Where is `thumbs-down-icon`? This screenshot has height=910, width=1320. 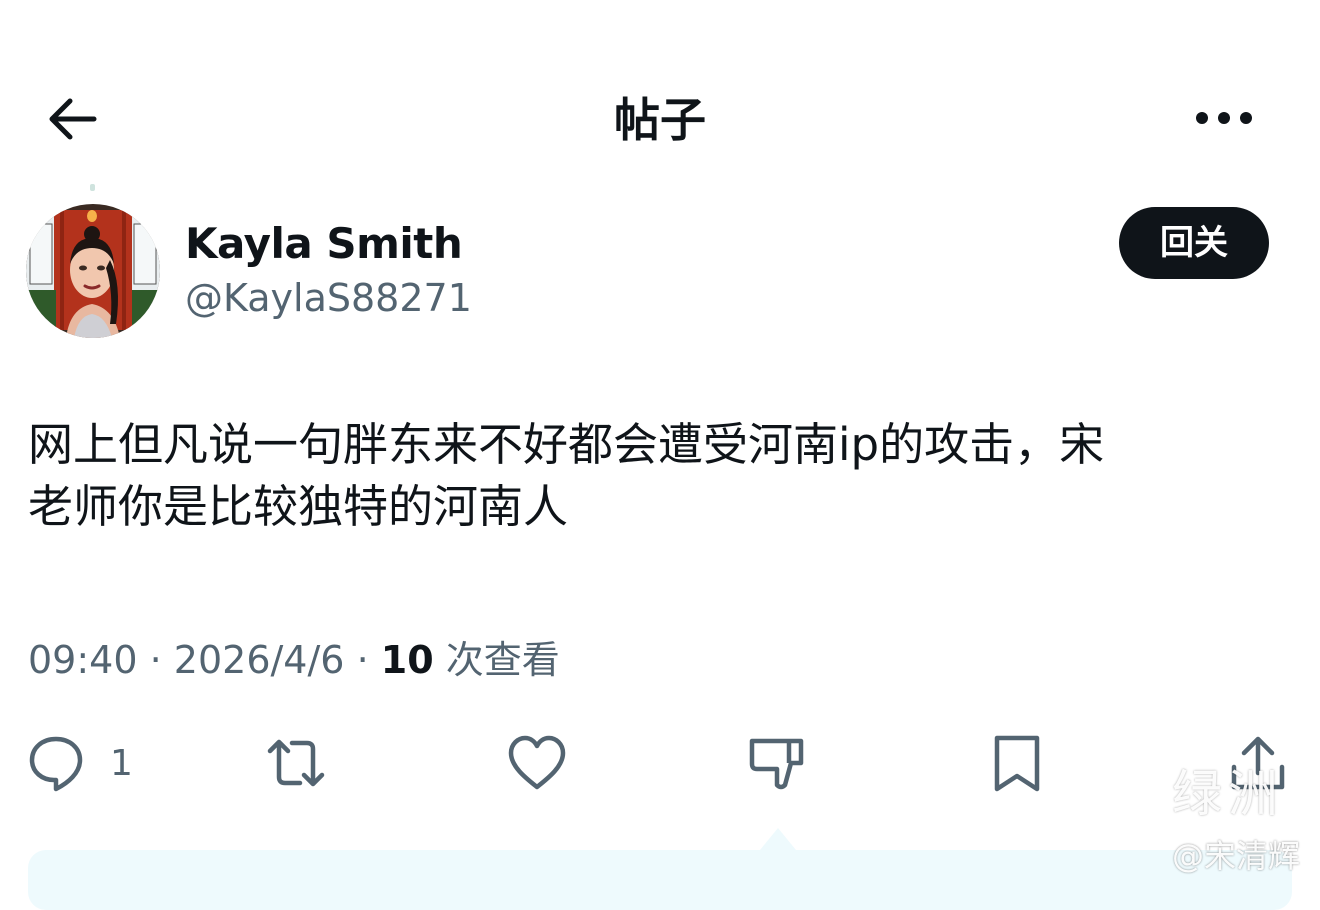 thumbs-down-icon is located at coordinates (776, 764).